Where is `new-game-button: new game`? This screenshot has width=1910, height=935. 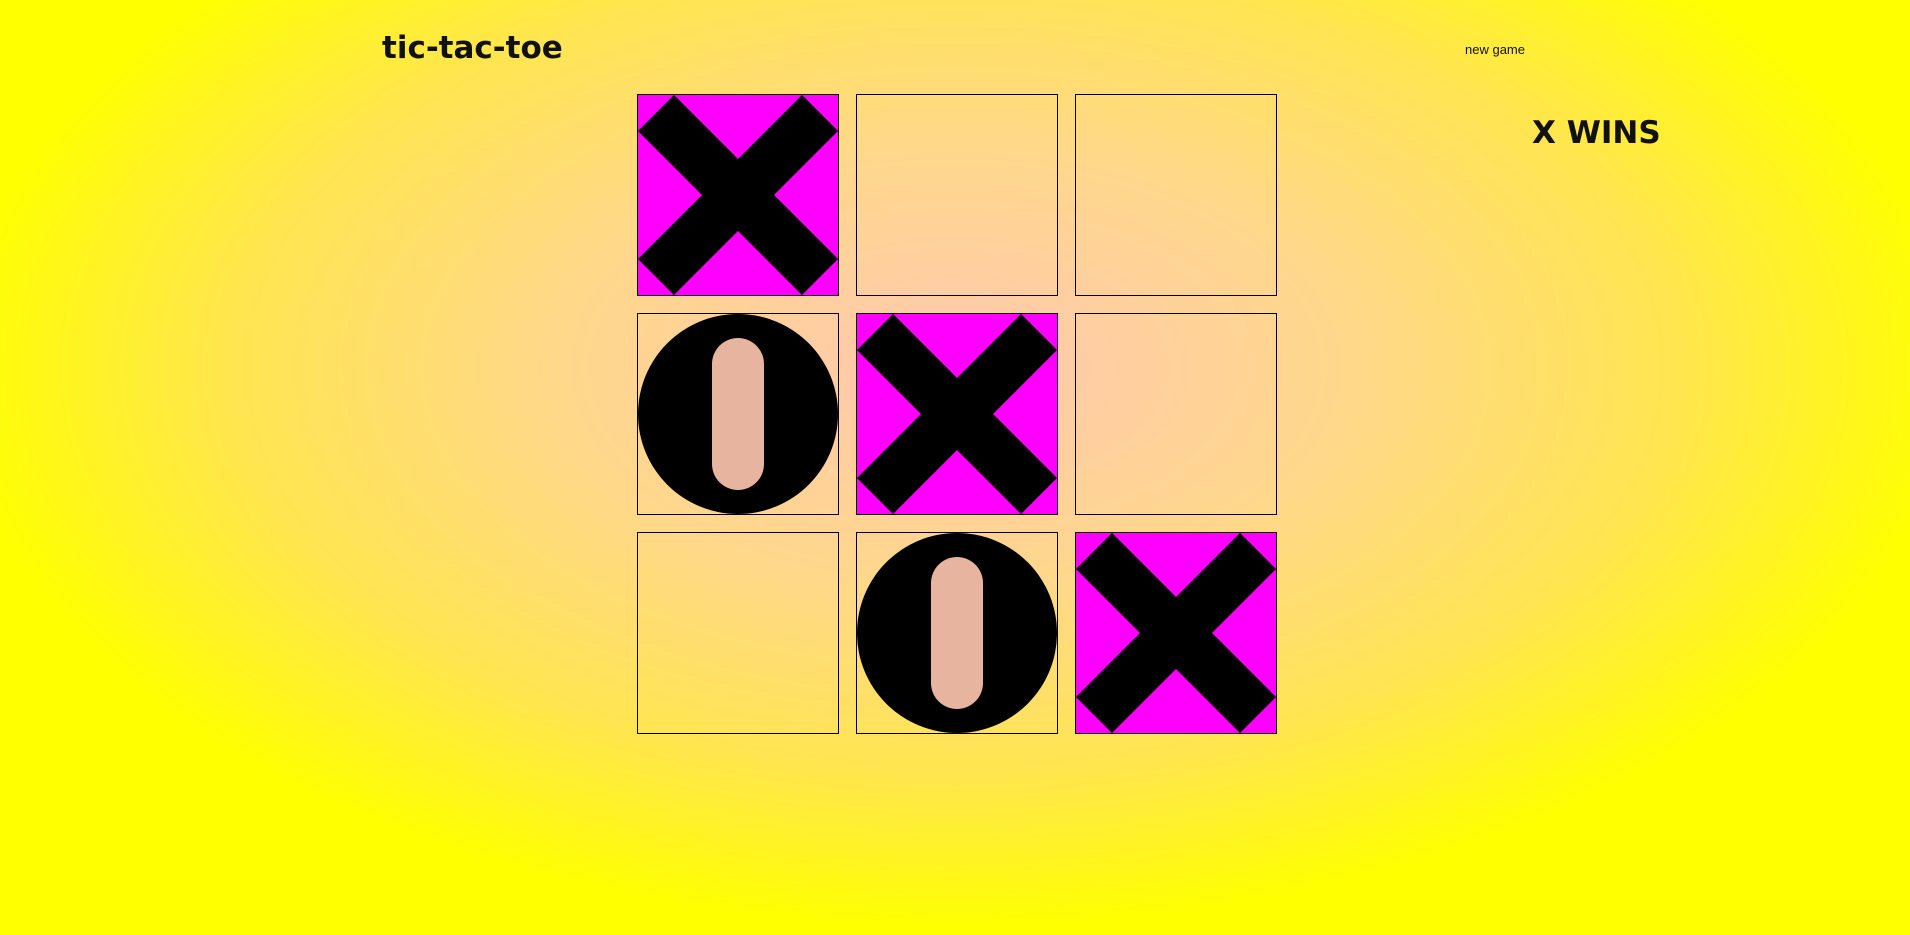 new-game-button: new game is located at coordinates (1495, 49).